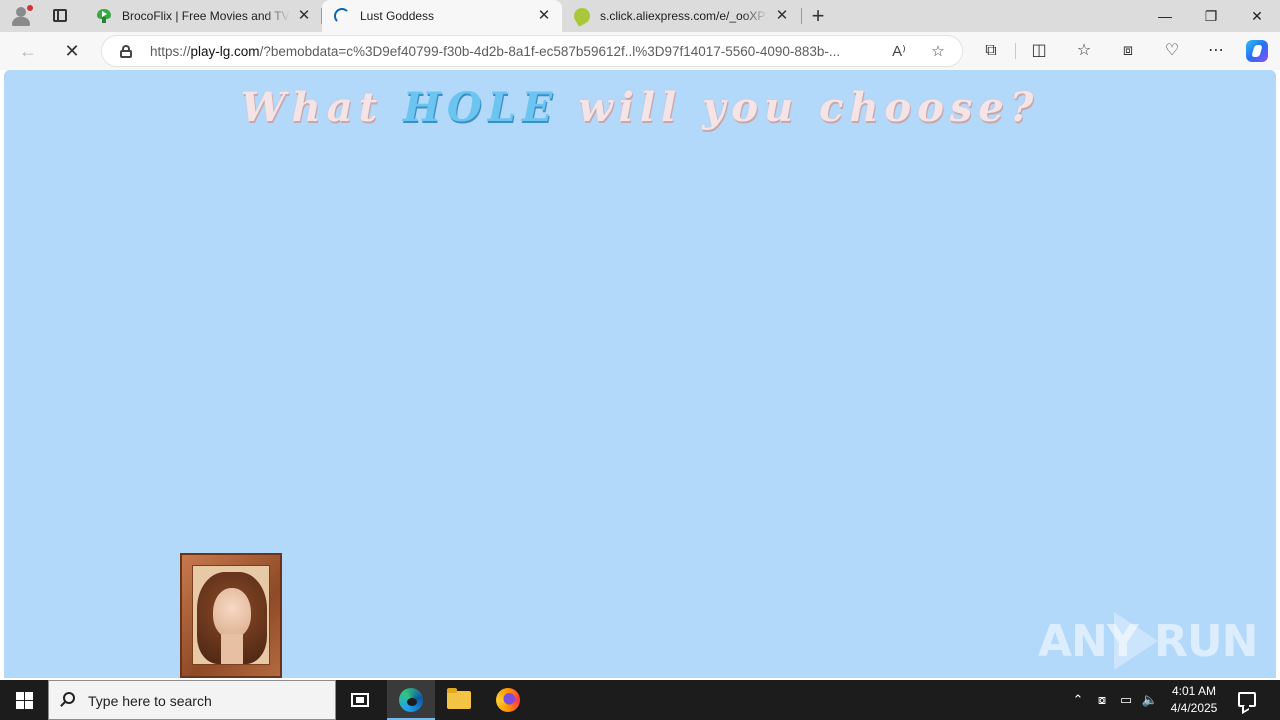 The width and height of the screenshot is (1280, 720). I want to click on task-view-icon, so click(360, 700).